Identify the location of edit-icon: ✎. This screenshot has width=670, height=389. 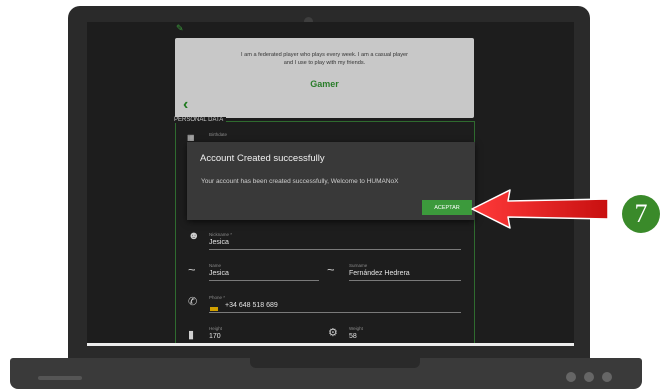
(180, 28).